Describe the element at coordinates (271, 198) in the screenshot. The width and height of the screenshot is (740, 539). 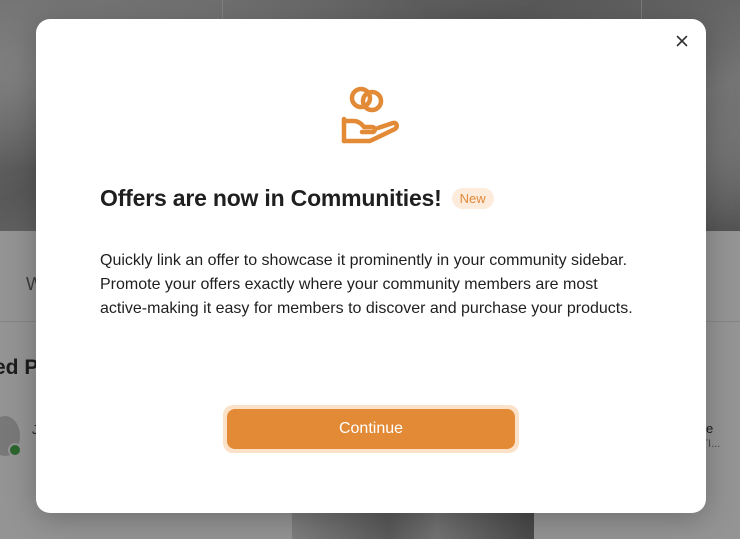
I see `modal-title: Offers are now in Communities!` at that location.